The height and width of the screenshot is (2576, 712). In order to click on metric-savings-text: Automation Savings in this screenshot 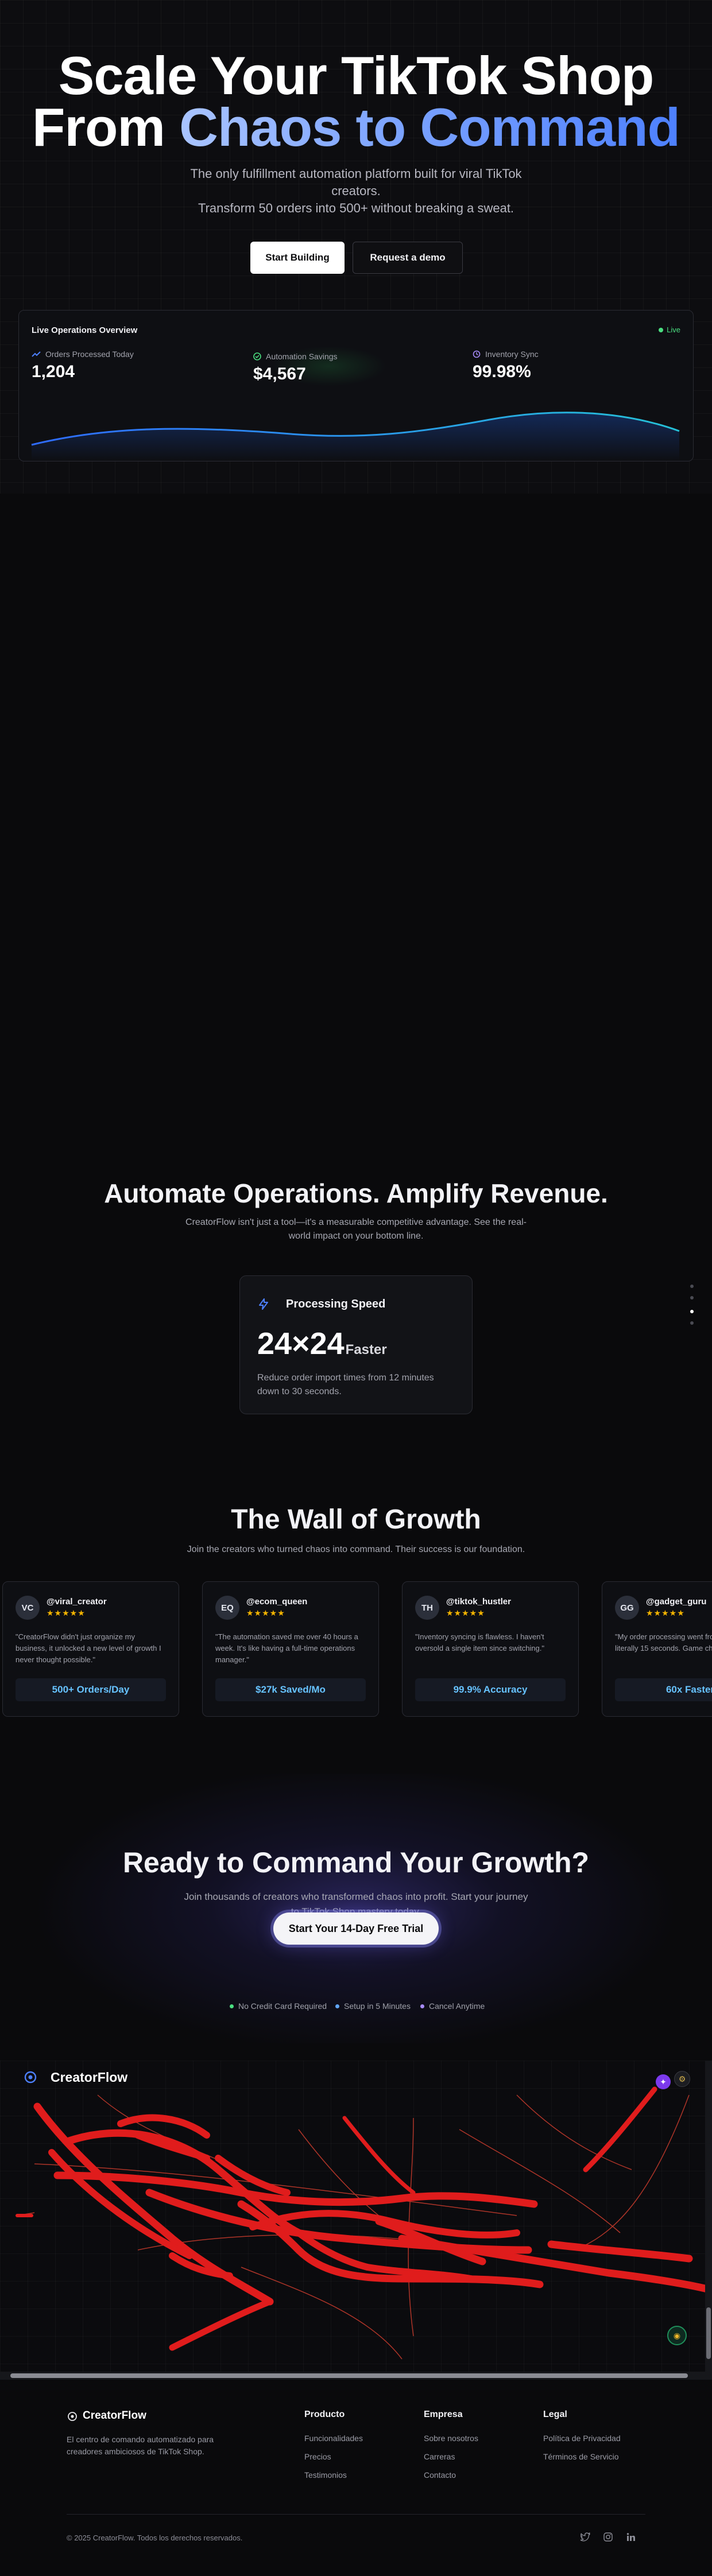, I will do `click(302, 356)`.